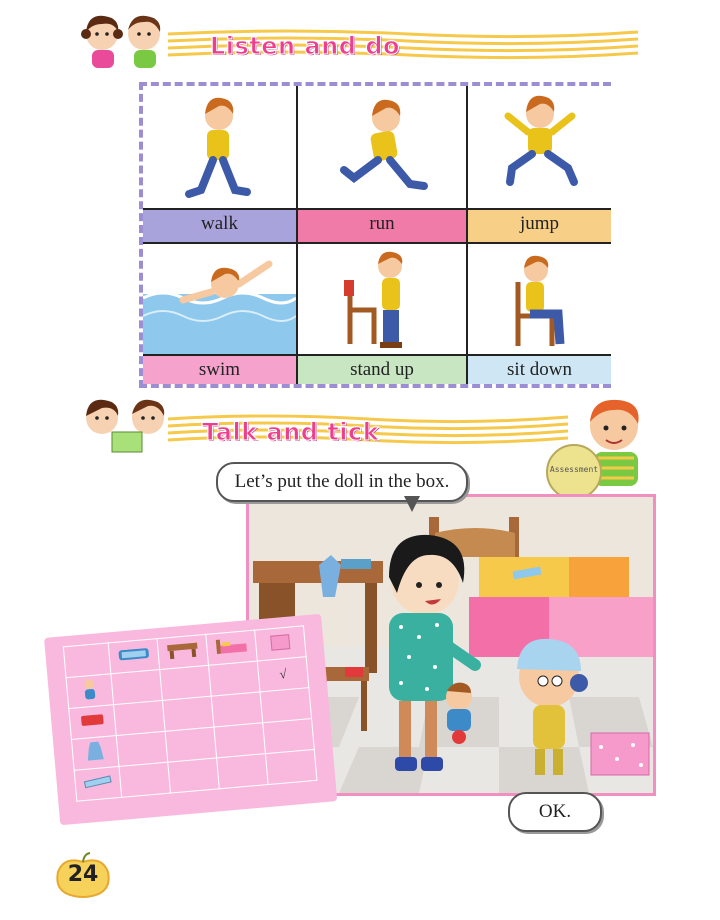 The width and height of the screenshot is (720, 920). Describe the element at coordinates (182, 652) in the screenshot. I see `column-icon-desk` at that location.